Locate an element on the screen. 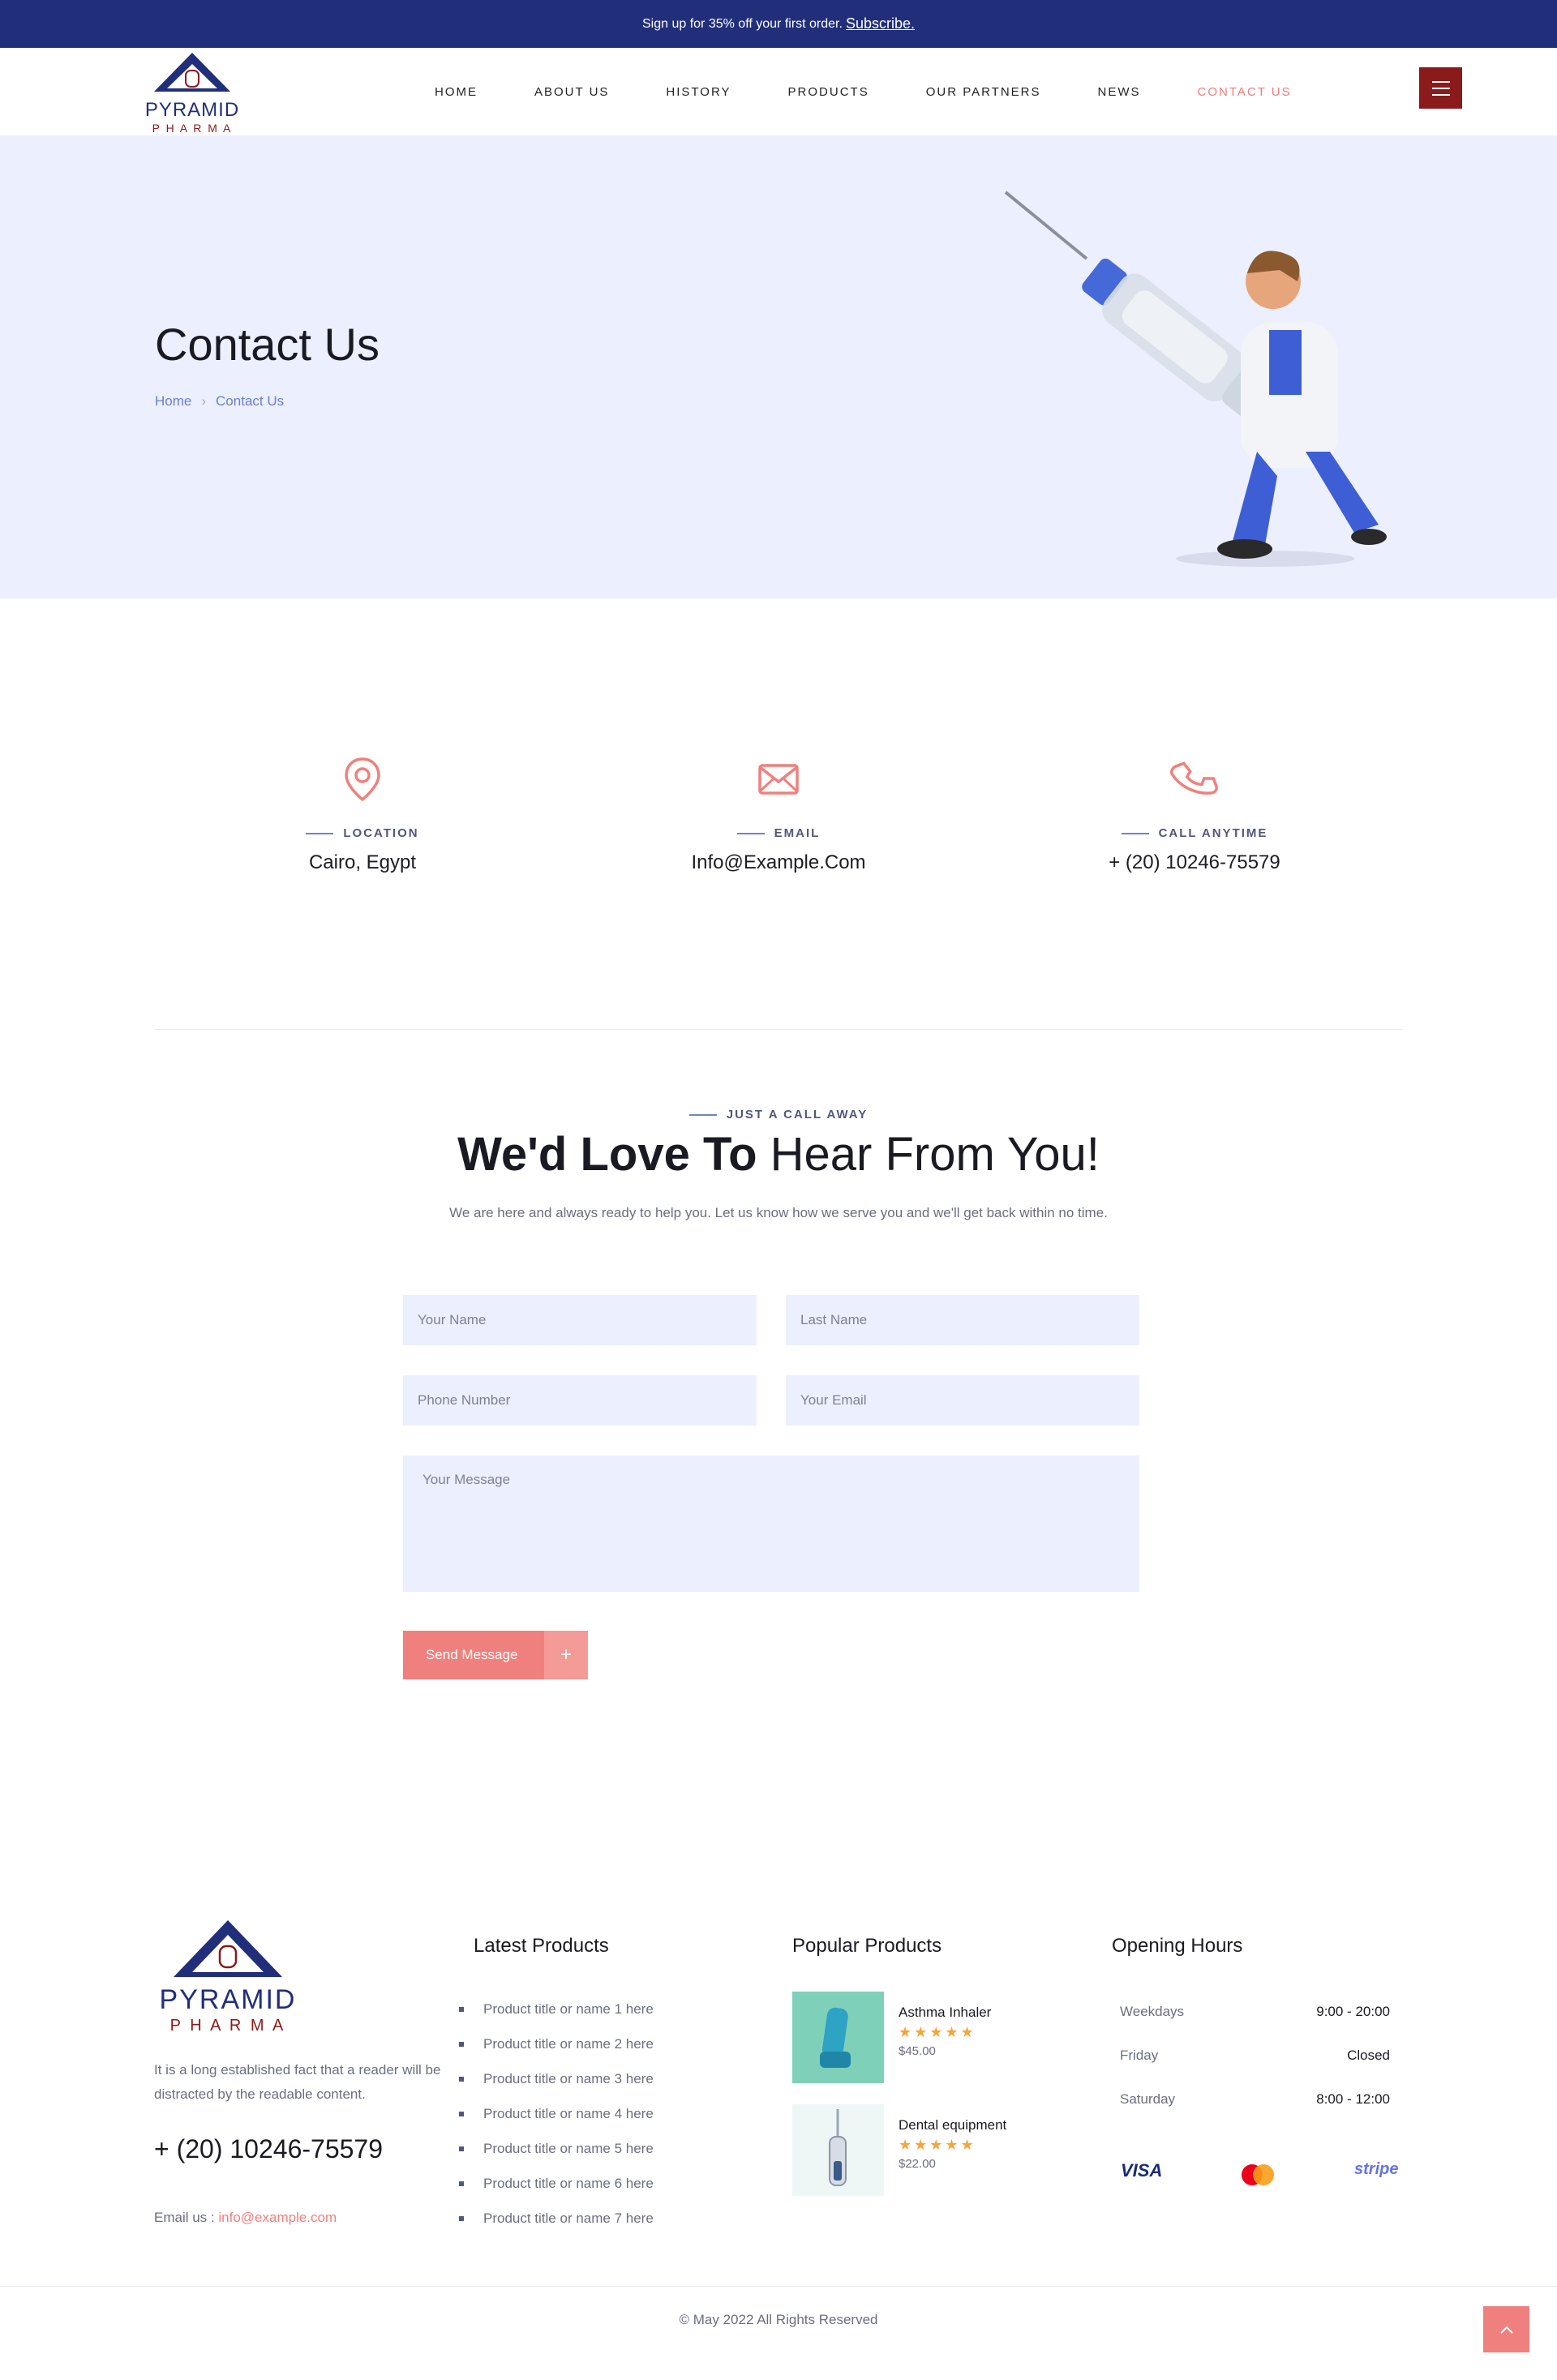 Image resolution: width=1557 pixels, height=2380 pixels. info-label: EMAIL is located at coordinates (778, 833).